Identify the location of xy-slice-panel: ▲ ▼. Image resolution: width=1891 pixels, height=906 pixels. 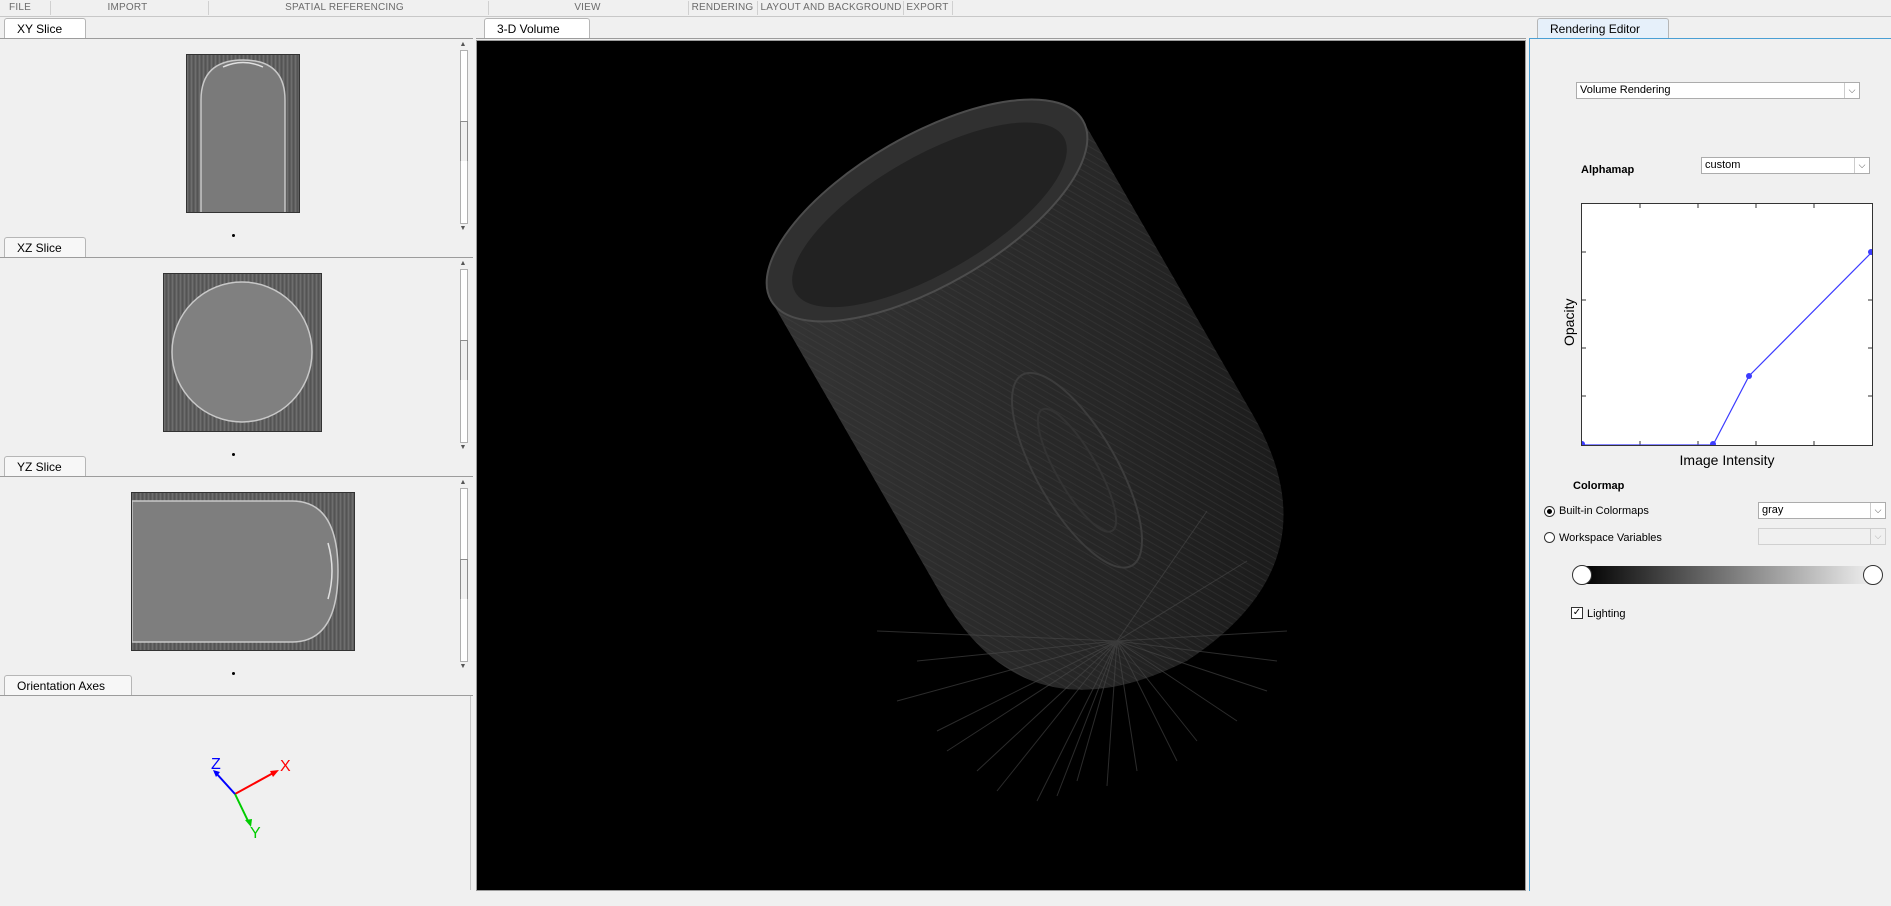
(236, 138).